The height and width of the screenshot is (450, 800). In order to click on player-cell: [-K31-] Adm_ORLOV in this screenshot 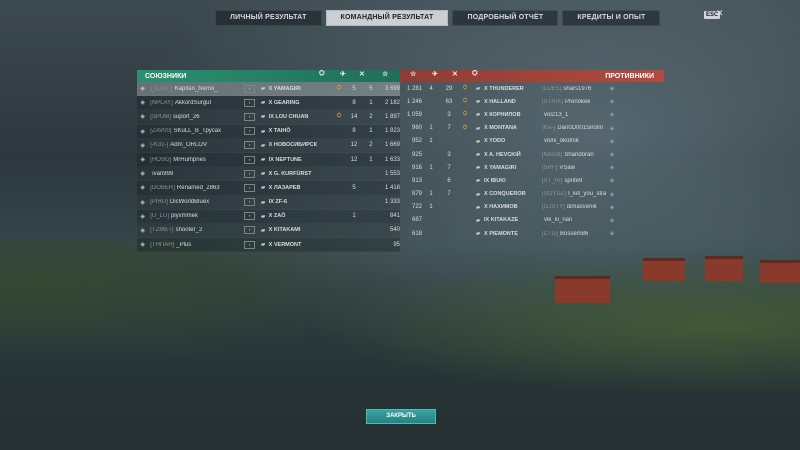, I will do `click(196, 145)`.